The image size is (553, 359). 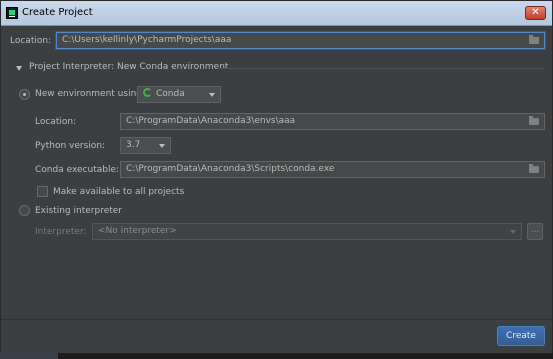 I want to click on footer-divider, so click(x=276, y=319).